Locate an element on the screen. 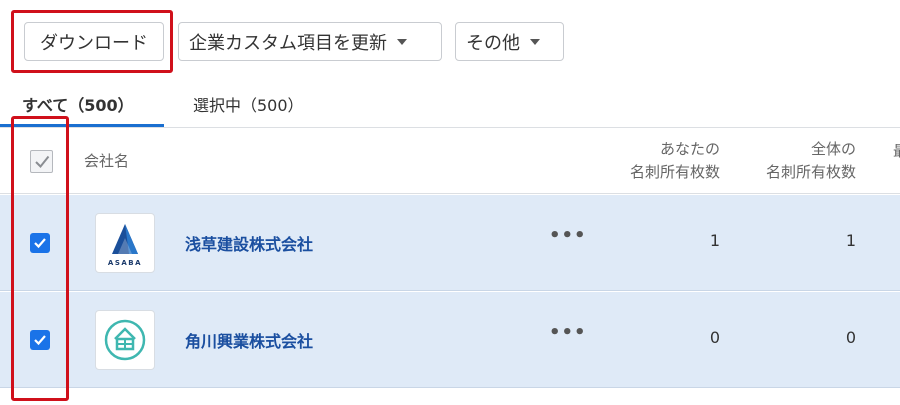 This screenshot has height=405, width=900. tab-all: すべて（500） is located at coordinates (78, 104).